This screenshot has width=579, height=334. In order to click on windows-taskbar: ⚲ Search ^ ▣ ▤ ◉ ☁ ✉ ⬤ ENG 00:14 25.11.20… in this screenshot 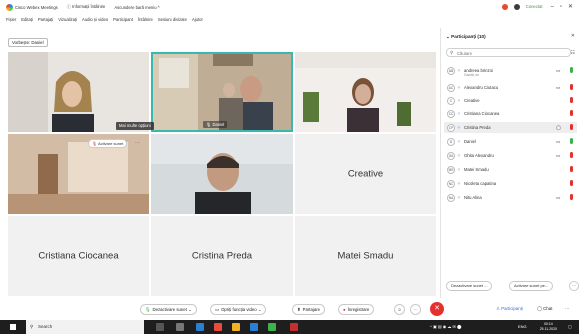, I will do `click(289, 327)`.